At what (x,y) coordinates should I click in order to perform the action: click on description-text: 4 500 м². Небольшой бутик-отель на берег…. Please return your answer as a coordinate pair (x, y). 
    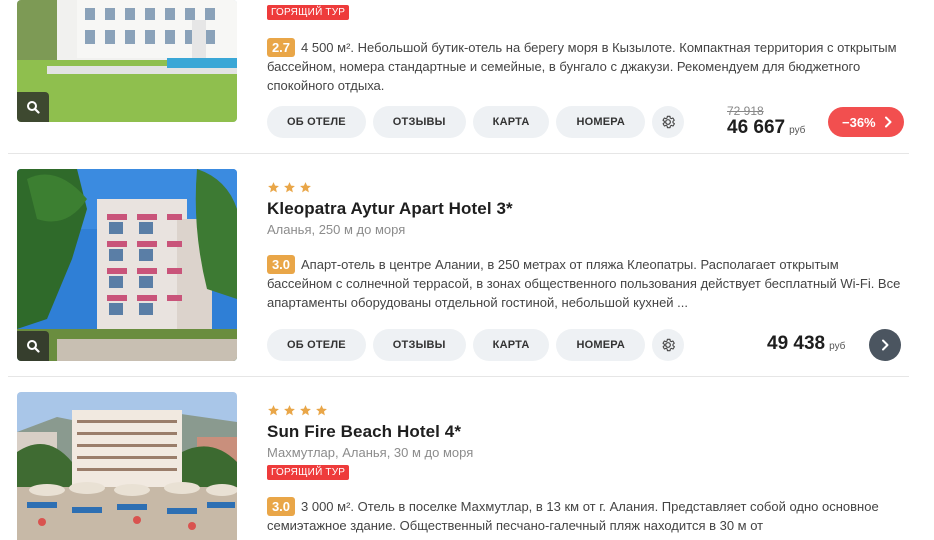
    Looking at the image, I should click on (582, 66).